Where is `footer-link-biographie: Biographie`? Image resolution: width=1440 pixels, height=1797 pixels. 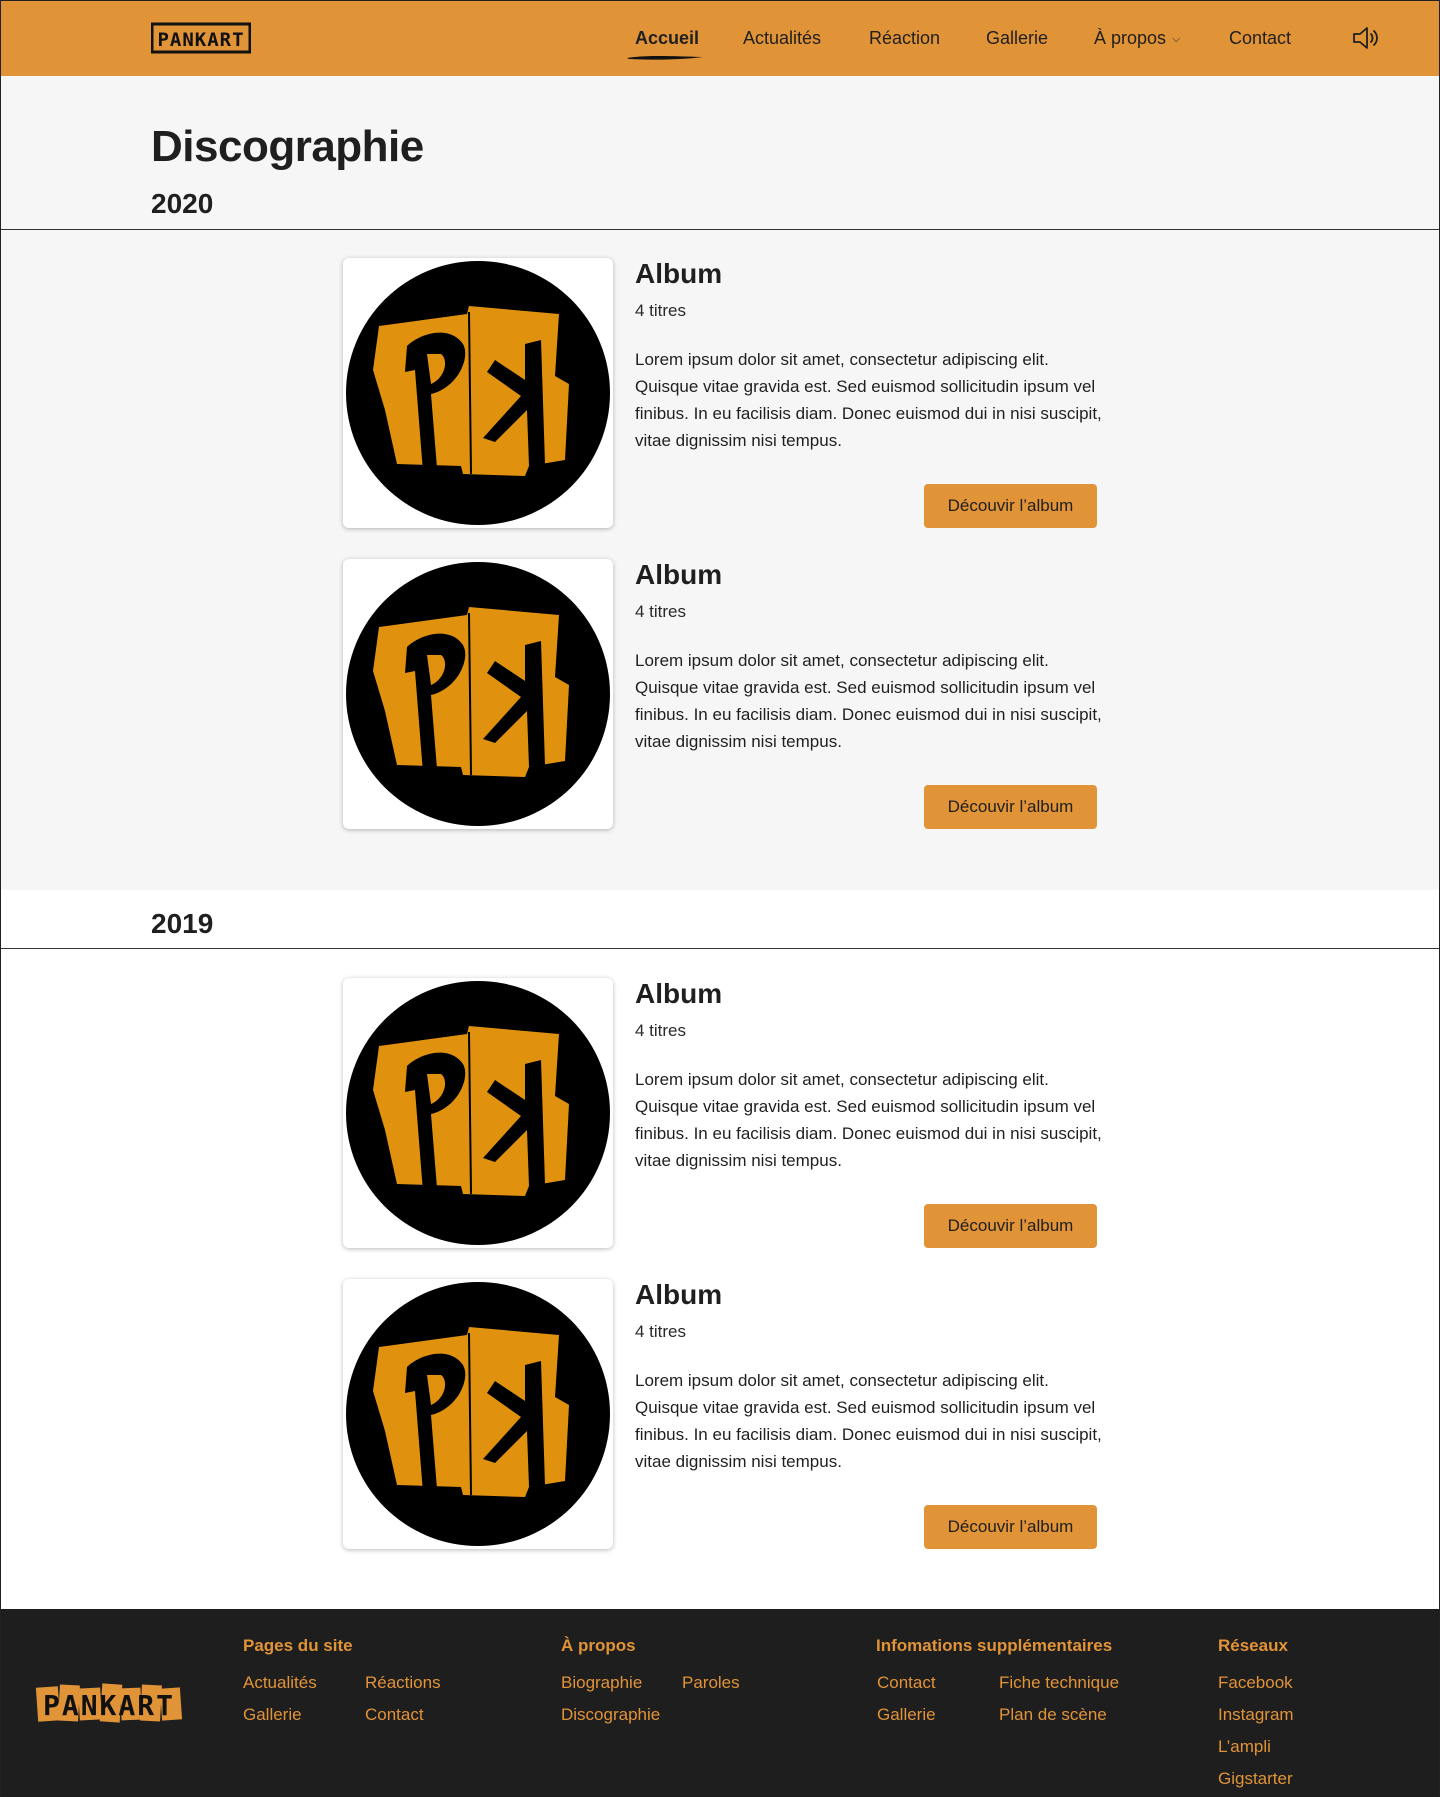 footer-link-biographie: Biographie is located at coordinates (601, 1683).